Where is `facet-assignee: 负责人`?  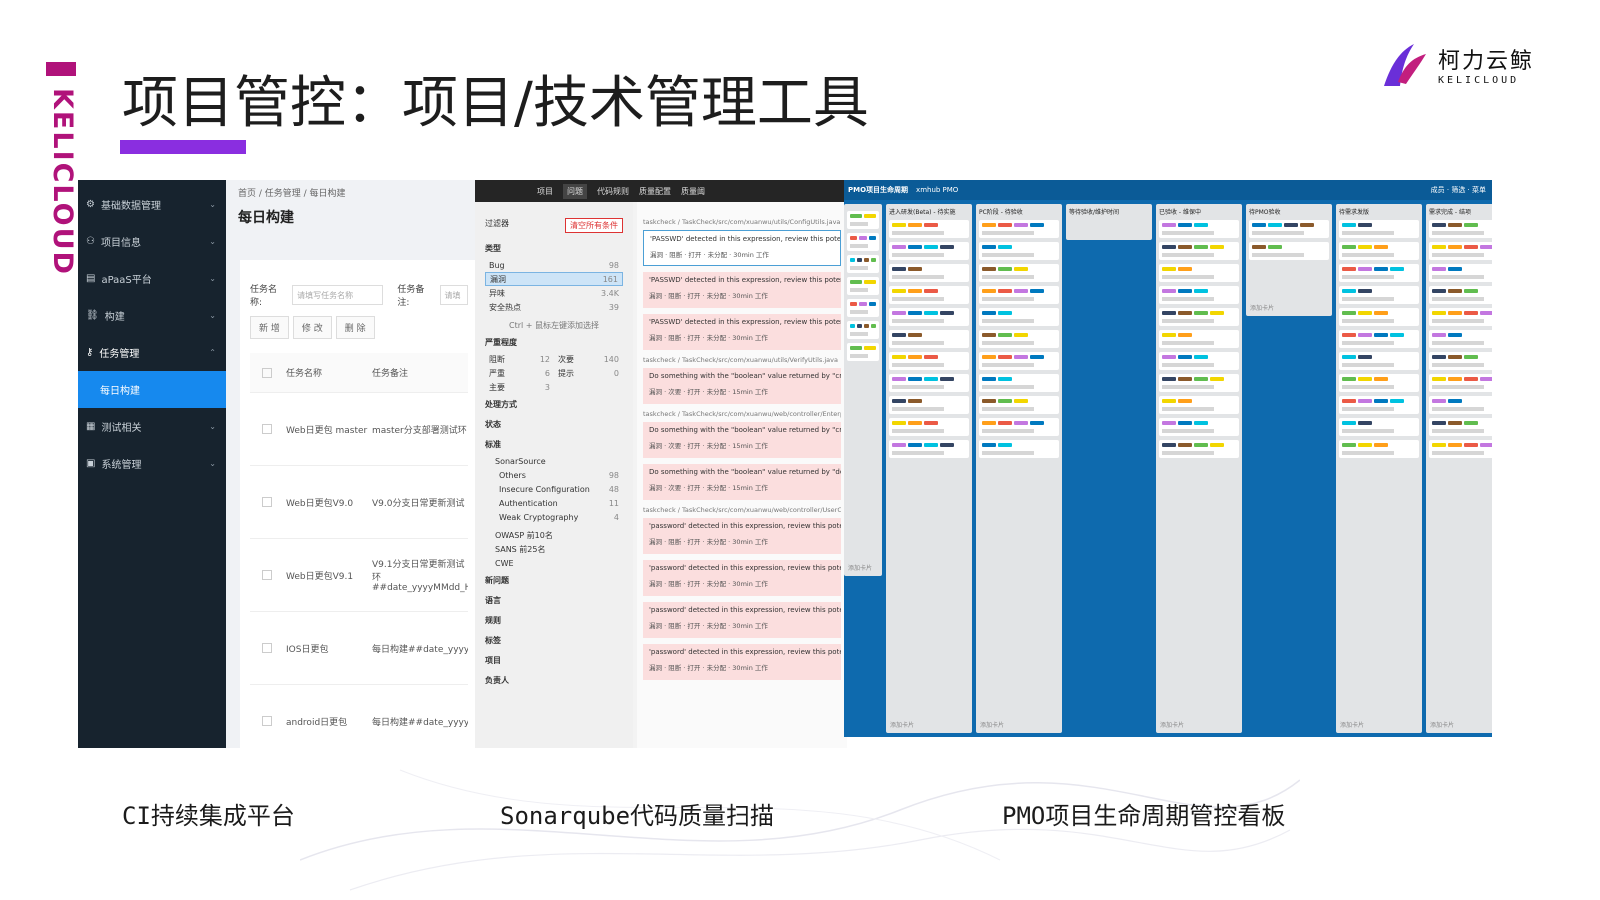
facet-assignee: 负责人 is located at coordinates (554, 680).